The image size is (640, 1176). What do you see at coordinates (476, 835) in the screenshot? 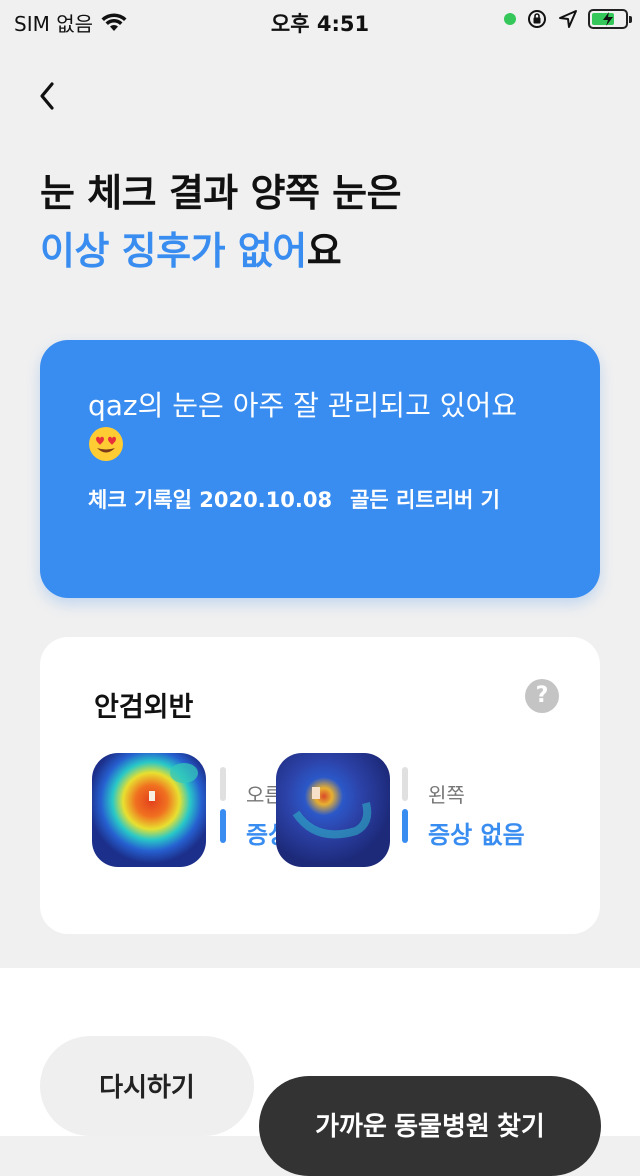
I see `left-eye-status: 증상 없음` at bounding box center [476, 835].